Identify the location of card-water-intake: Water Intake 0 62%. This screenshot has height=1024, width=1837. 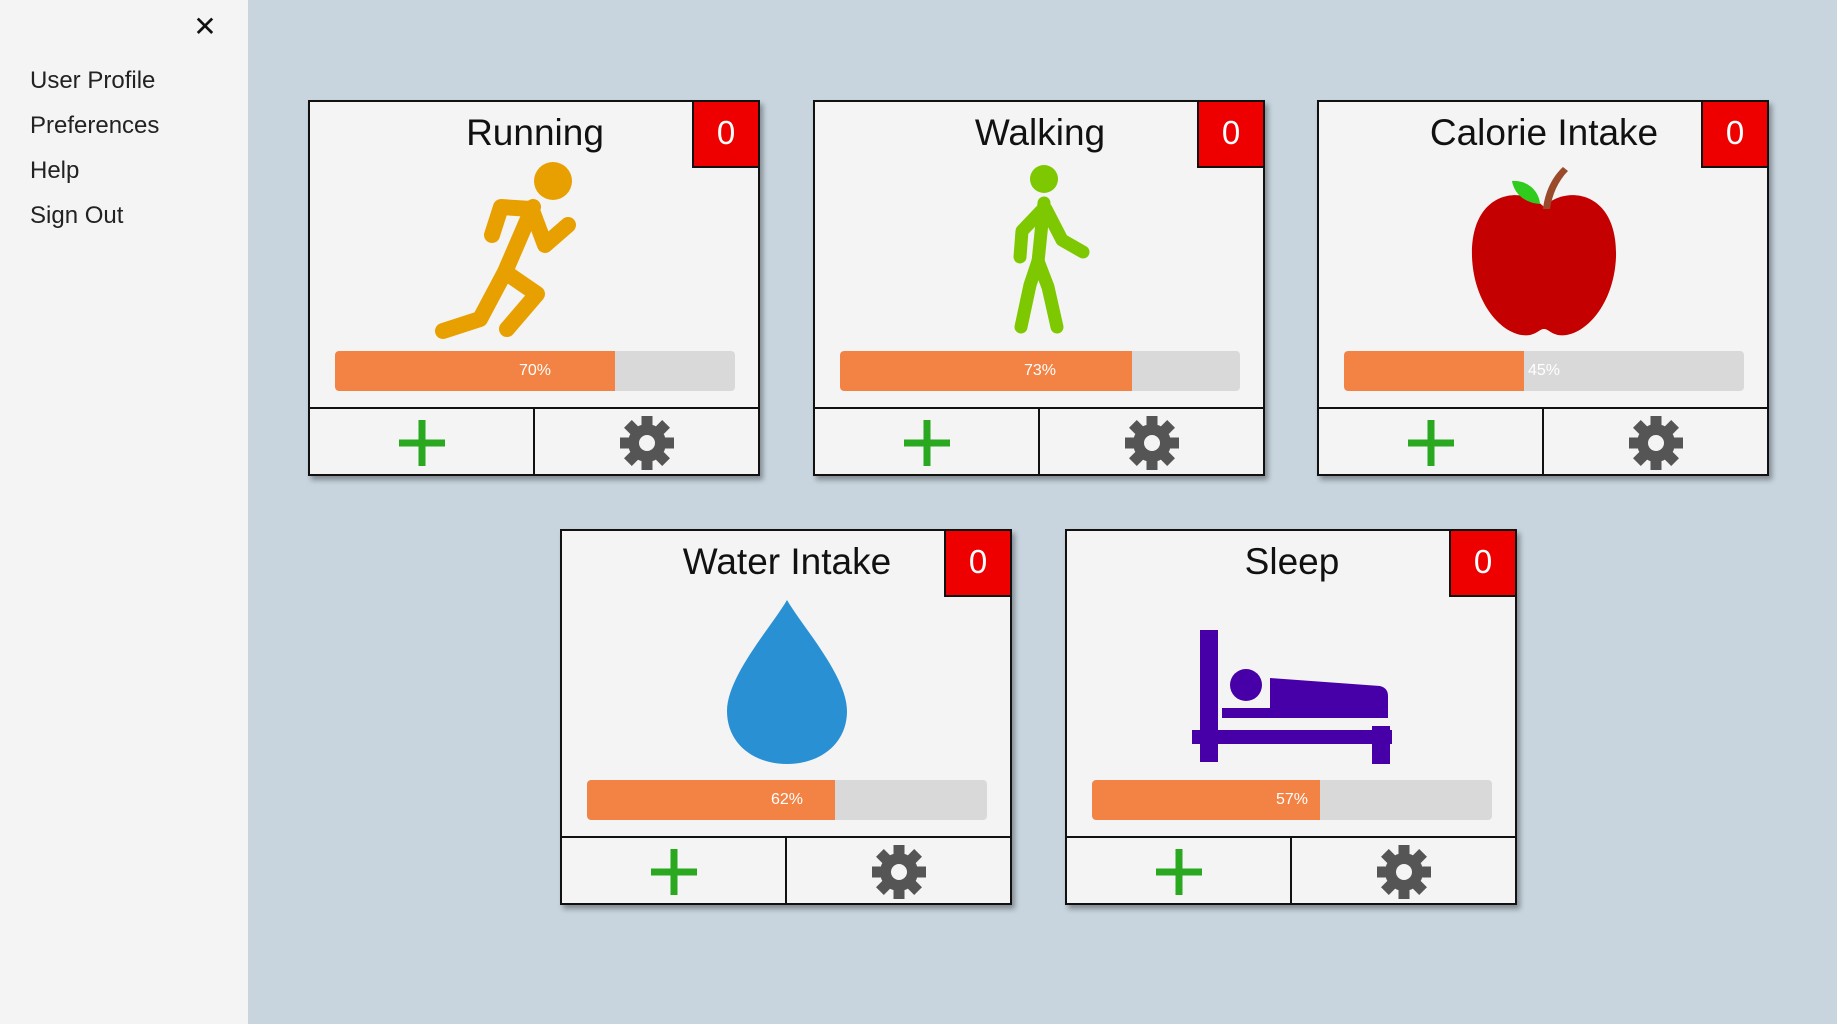
(786, 717).